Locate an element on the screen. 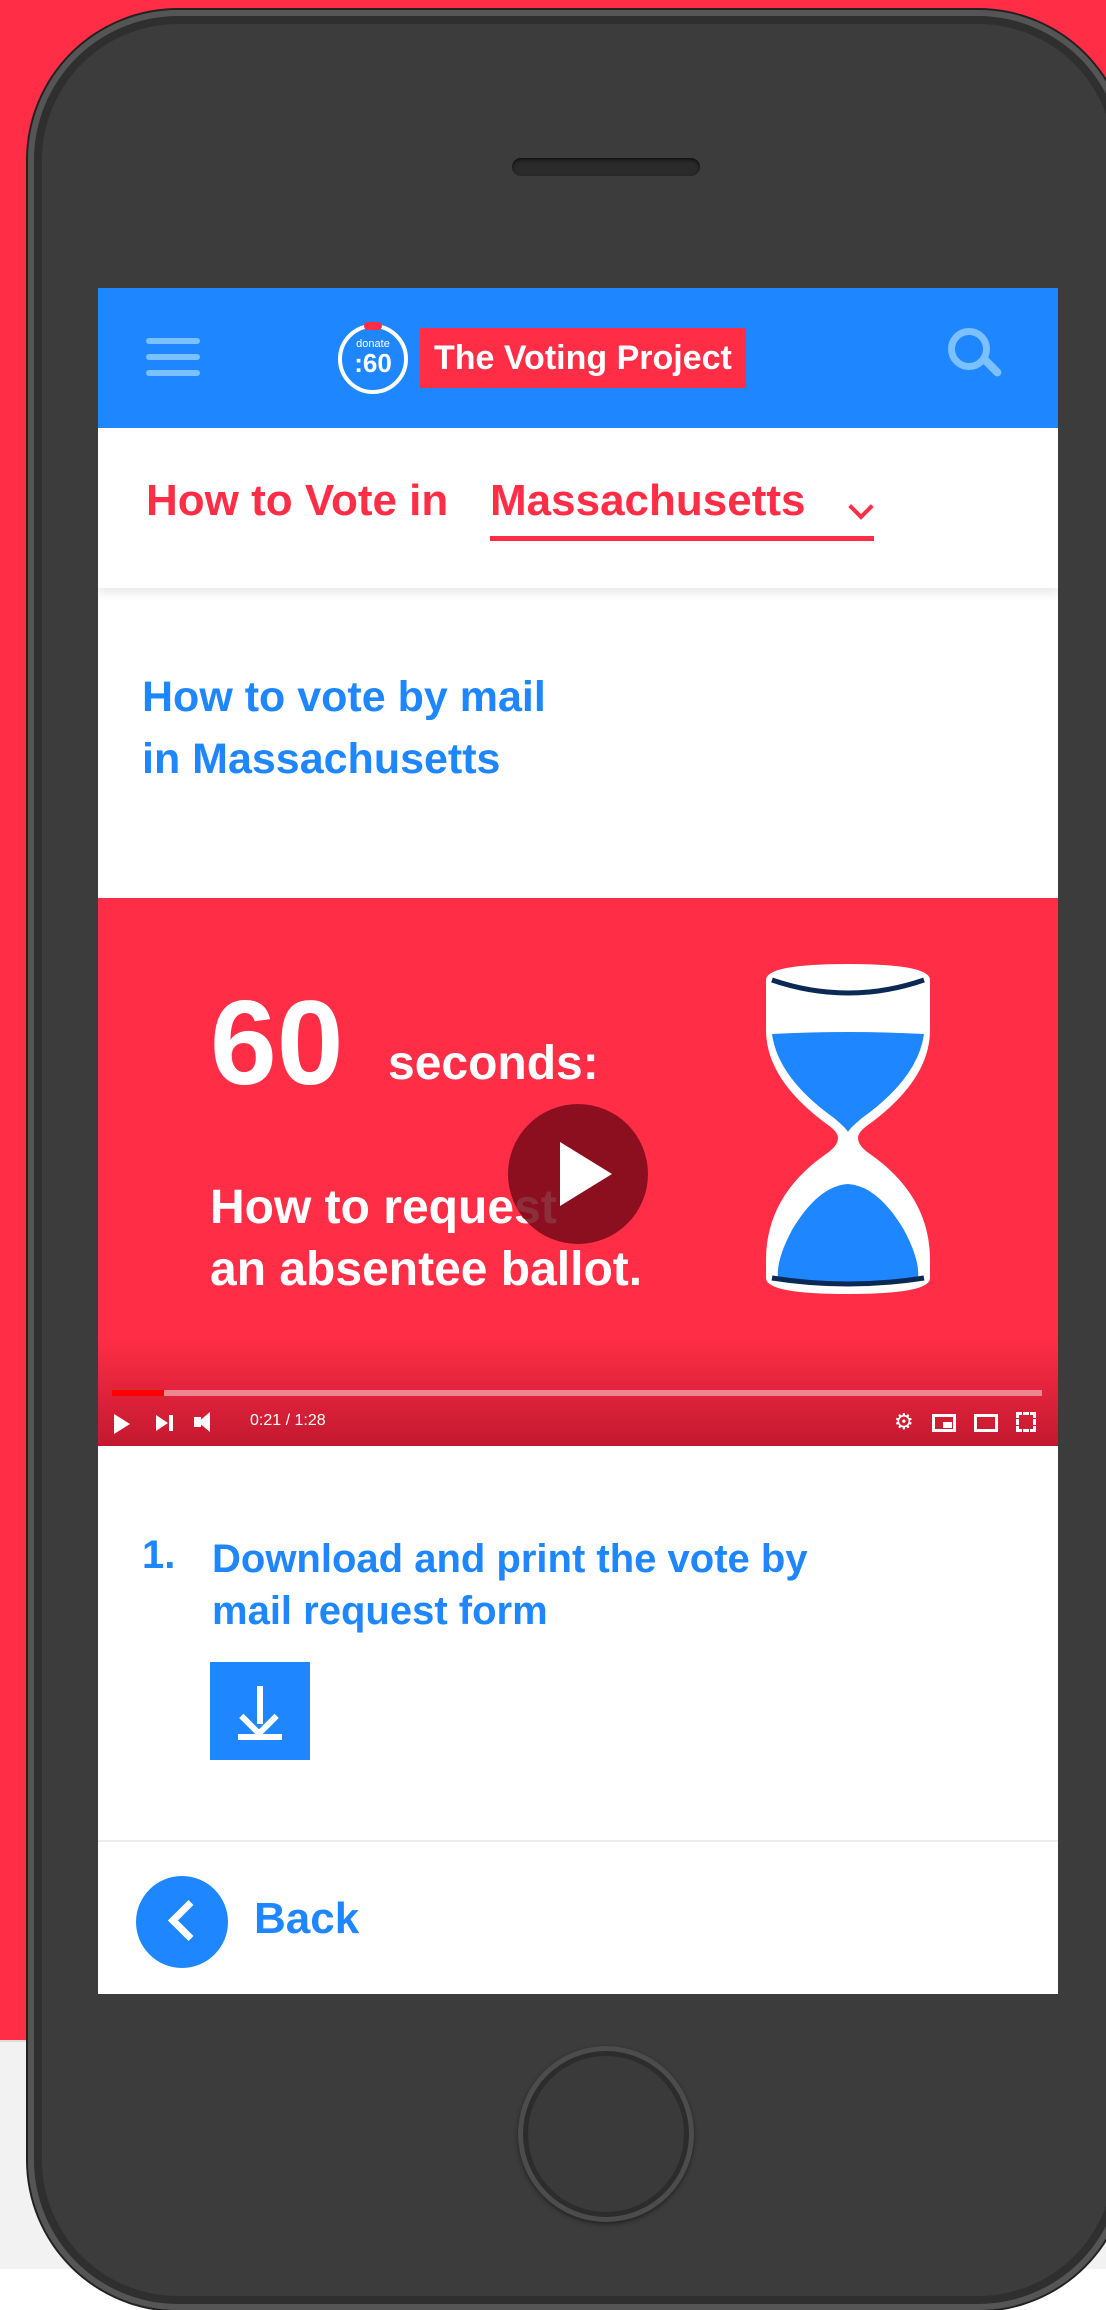 This screenshot has width=1106, height=2310. footer-nav: Back is located at coordinates (578, 1917).